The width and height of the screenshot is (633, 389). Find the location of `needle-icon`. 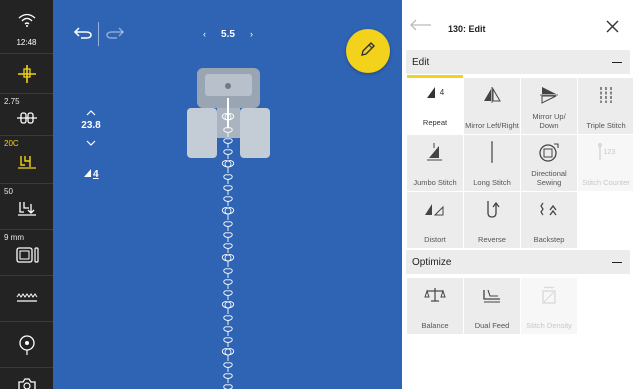

needle-icon is located at coordinates (26, 74).